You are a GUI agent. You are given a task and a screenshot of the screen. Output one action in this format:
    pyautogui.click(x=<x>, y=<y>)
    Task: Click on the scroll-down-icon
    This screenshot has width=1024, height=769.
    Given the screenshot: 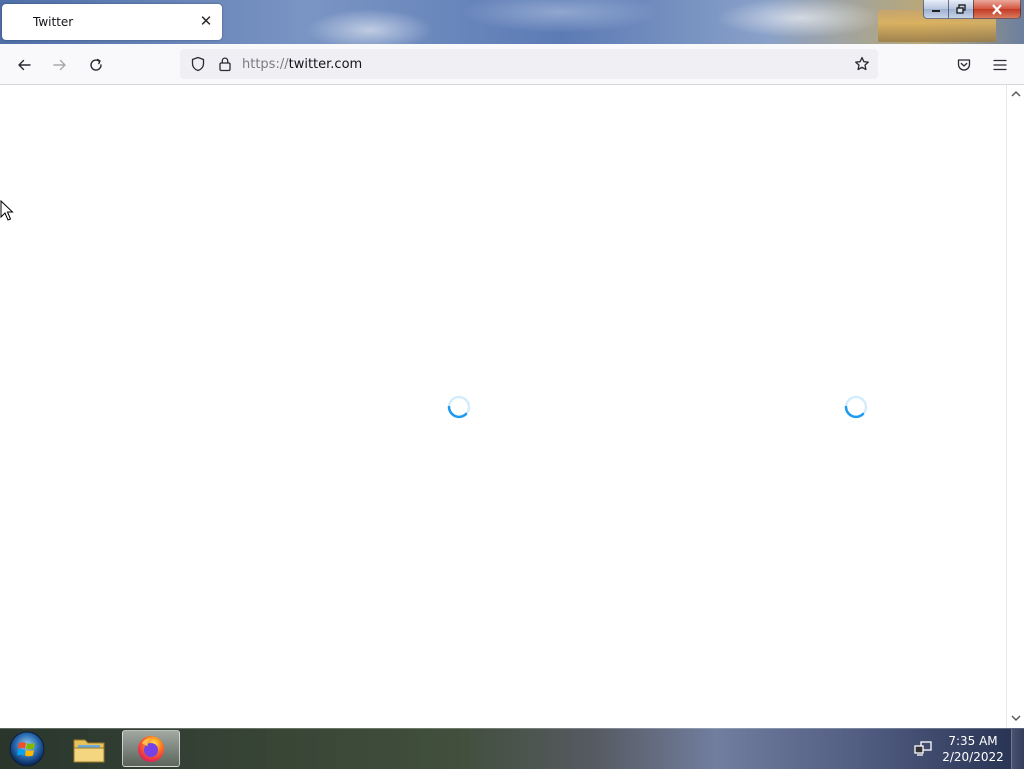 What is the action you would take?
    pyautogui.click(x=1016, y=718)
    